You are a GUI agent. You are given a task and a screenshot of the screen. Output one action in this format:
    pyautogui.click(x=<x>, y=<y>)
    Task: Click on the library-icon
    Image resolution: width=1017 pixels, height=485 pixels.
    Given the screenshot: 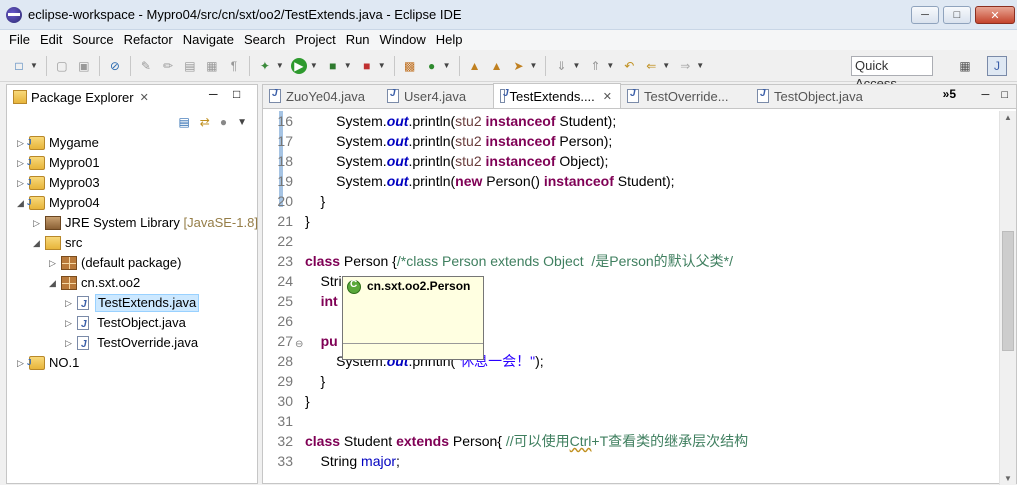 What is the action you would take?
    pyautogui.click(x=53, y=223)
    